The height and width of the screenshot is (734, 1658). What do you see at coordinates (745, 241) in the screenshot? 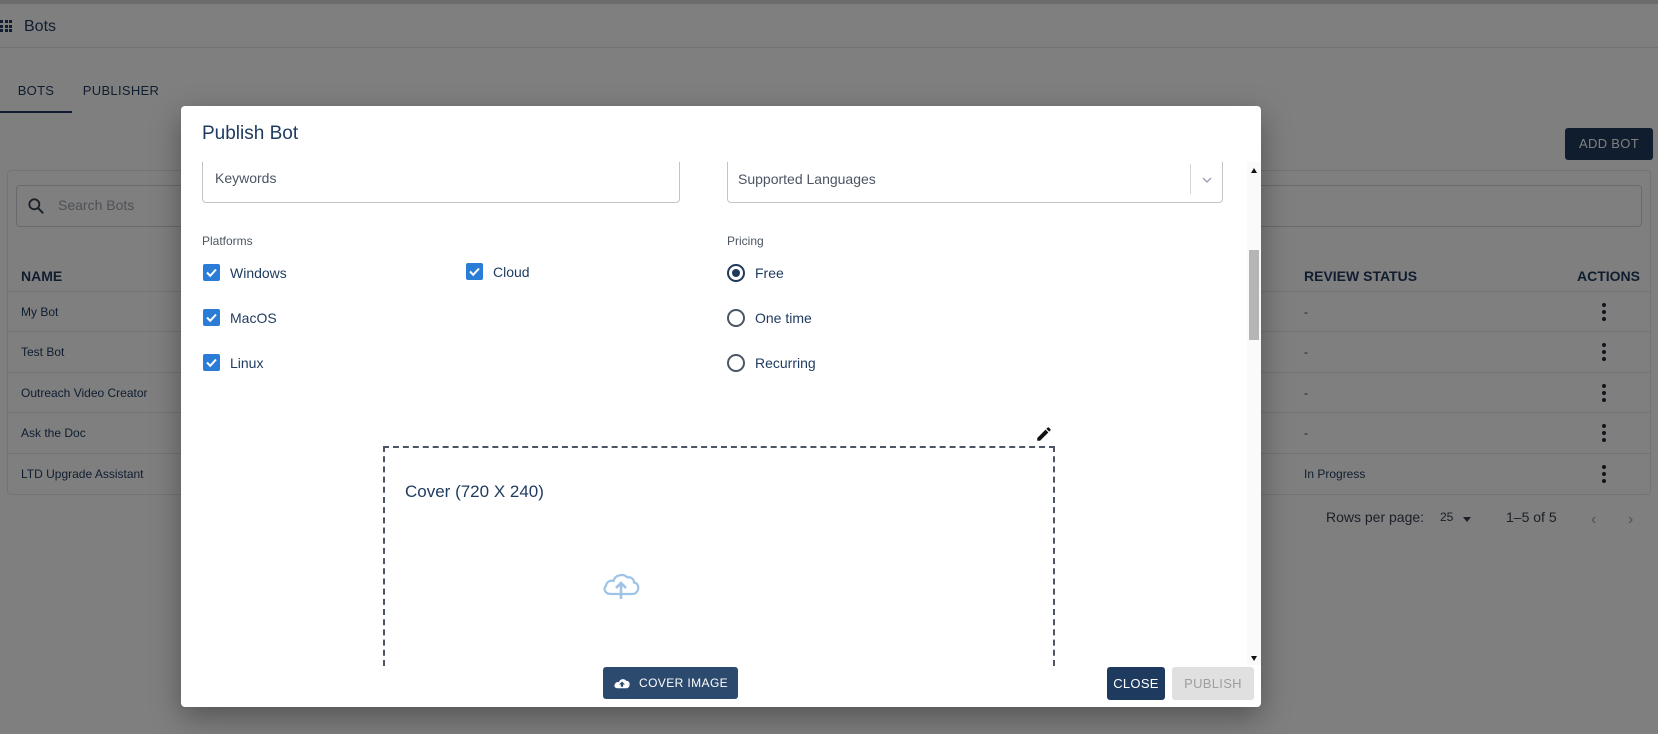
I see `pricing-label: Pricing` at bounding box center [745, 241].